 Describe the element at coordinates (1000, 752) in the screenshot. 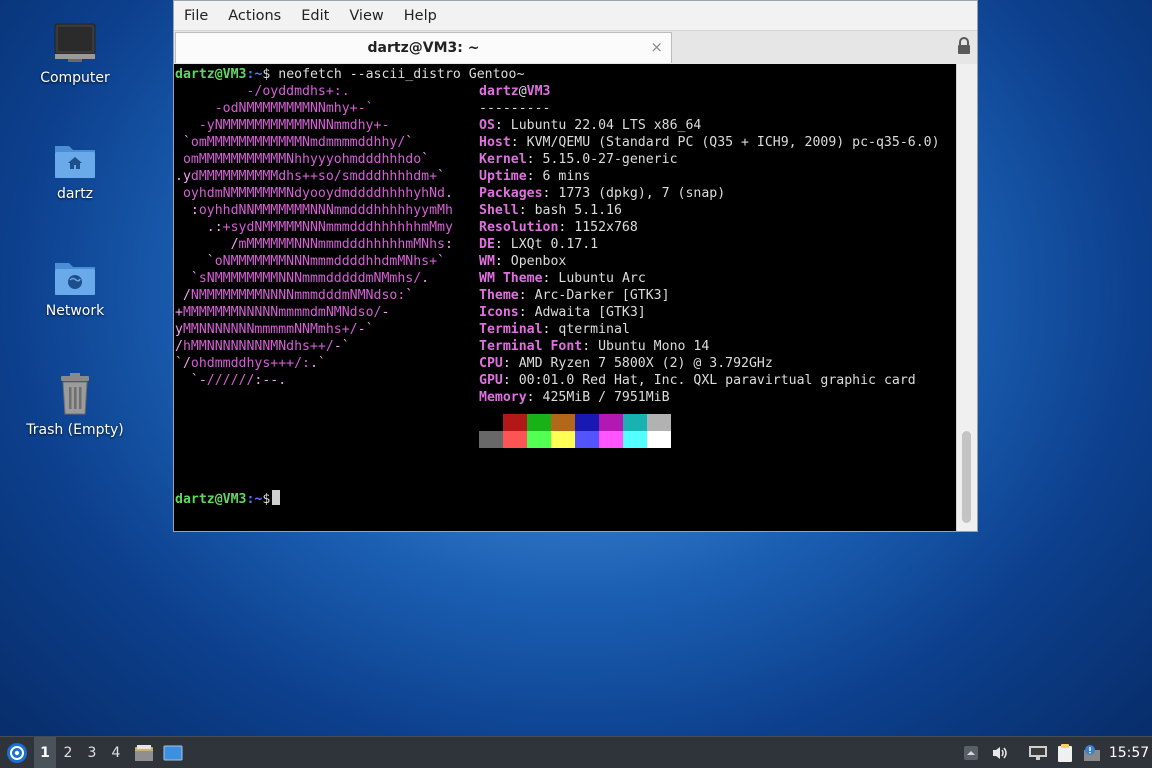

I see `volume-button` at that location.